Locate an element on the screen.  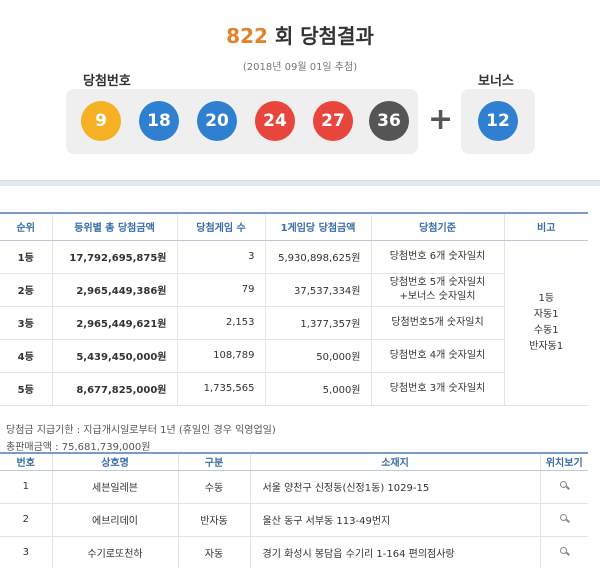
store-address: 경기 화성시 봉담읍 수기리 1-164 편의점사랑 is located at coordinates (394, 552).